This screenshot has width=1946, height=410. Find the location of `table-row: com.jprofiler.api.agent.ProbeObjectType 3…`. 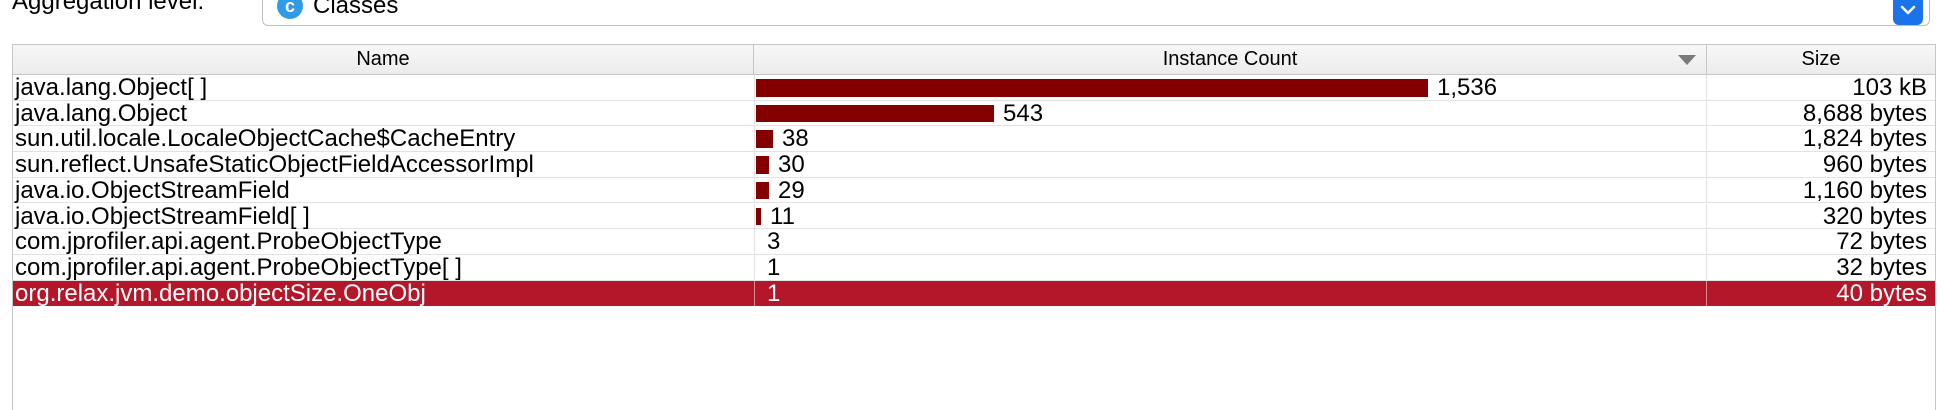

table-row: com.jprofiler.api.agent.ProbeObjectType 3… is located at coordinates (974, 242).